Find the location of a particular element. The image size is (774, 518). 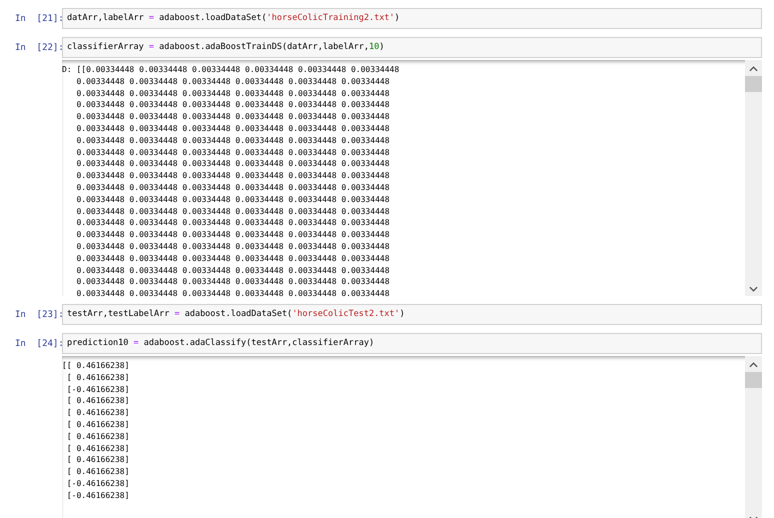

code-input: testArr,testLabelArr = adaboost.loadDataSet('horseColicTest2.txt') is located at coordinates (412, 314).